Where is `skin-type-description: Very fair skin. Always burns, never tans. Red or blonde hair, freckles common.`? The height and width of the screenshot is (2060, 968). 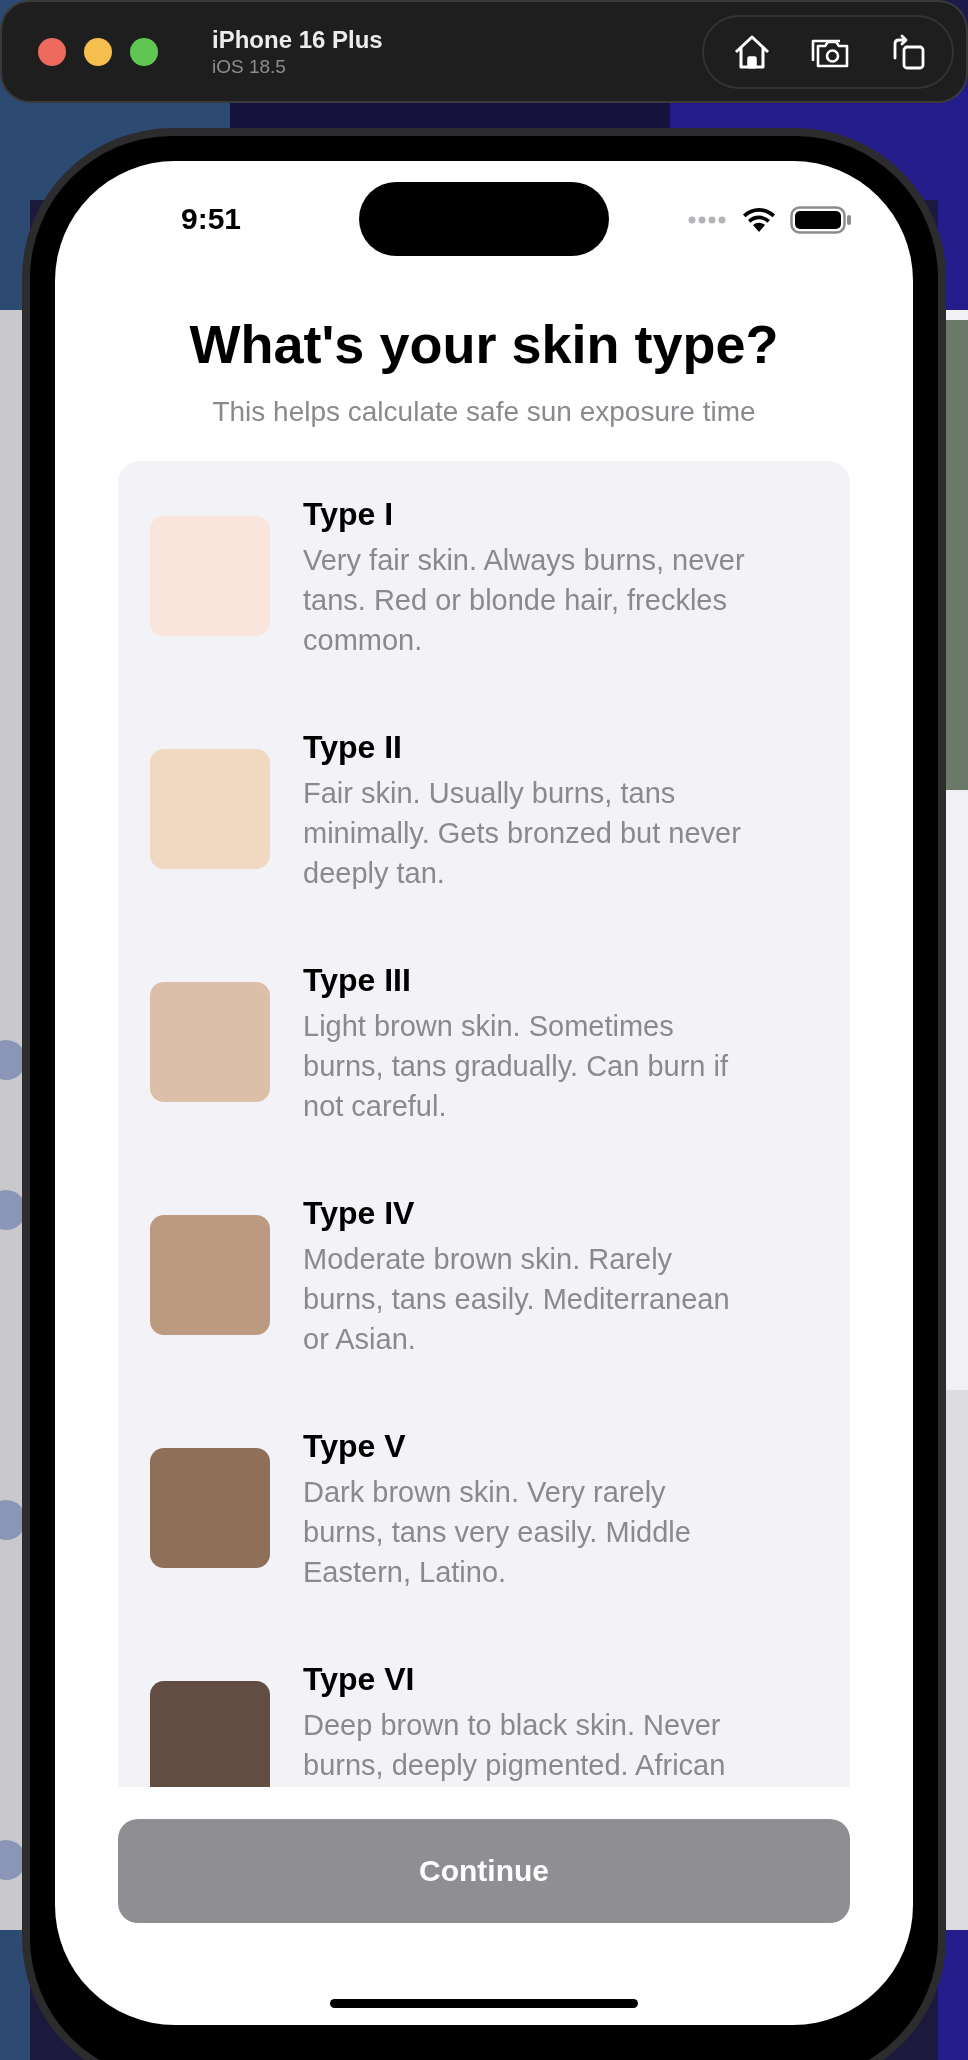
skin-type-description: Very fair skin. Always burns, never tans. Red or blonde hair, freckles common. is located at coordinates (524, 600).